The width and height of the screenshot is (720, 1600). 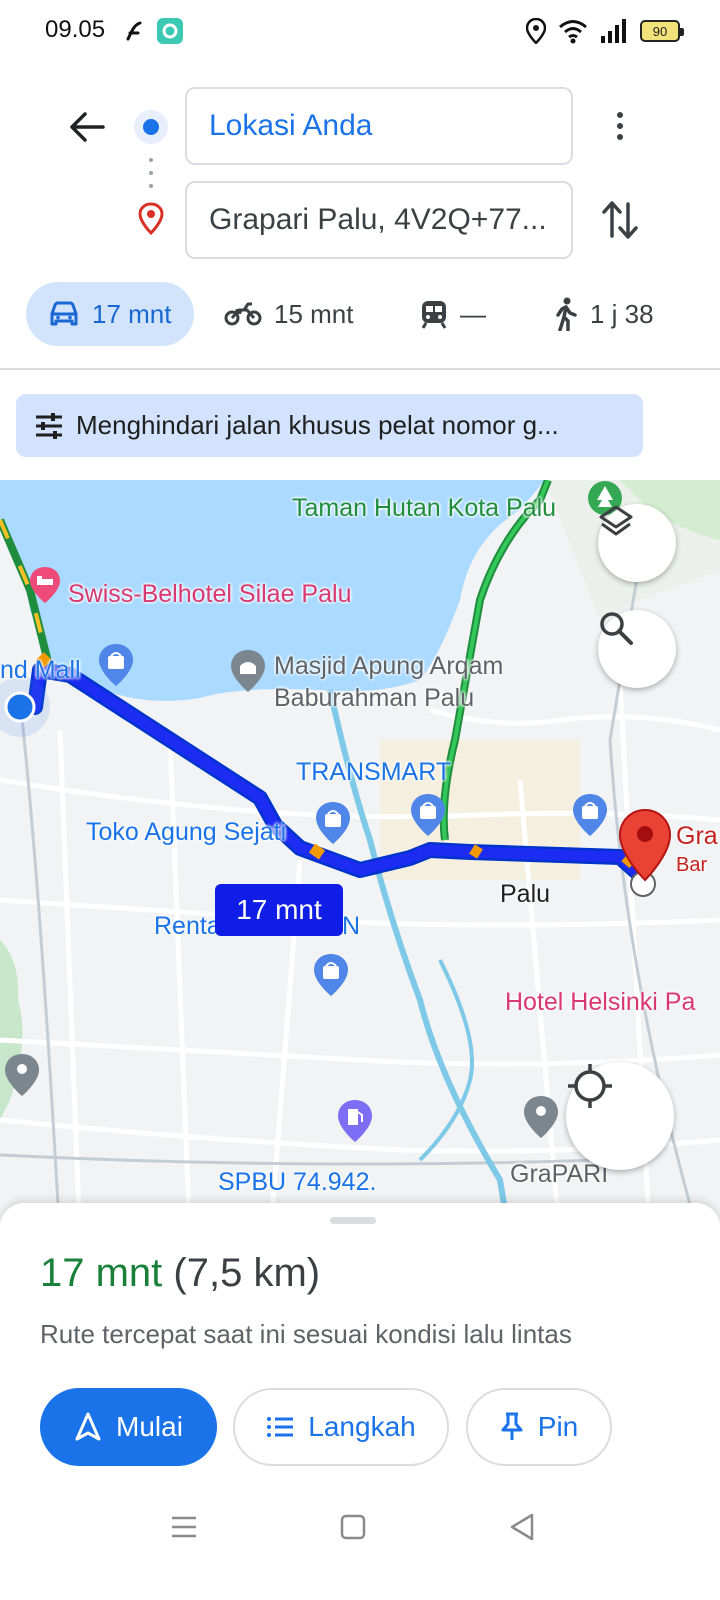 I want to click on map-label-swiss-belhotel: Swiss-Belhotel Silae Palu, so click(x=210, y=594).